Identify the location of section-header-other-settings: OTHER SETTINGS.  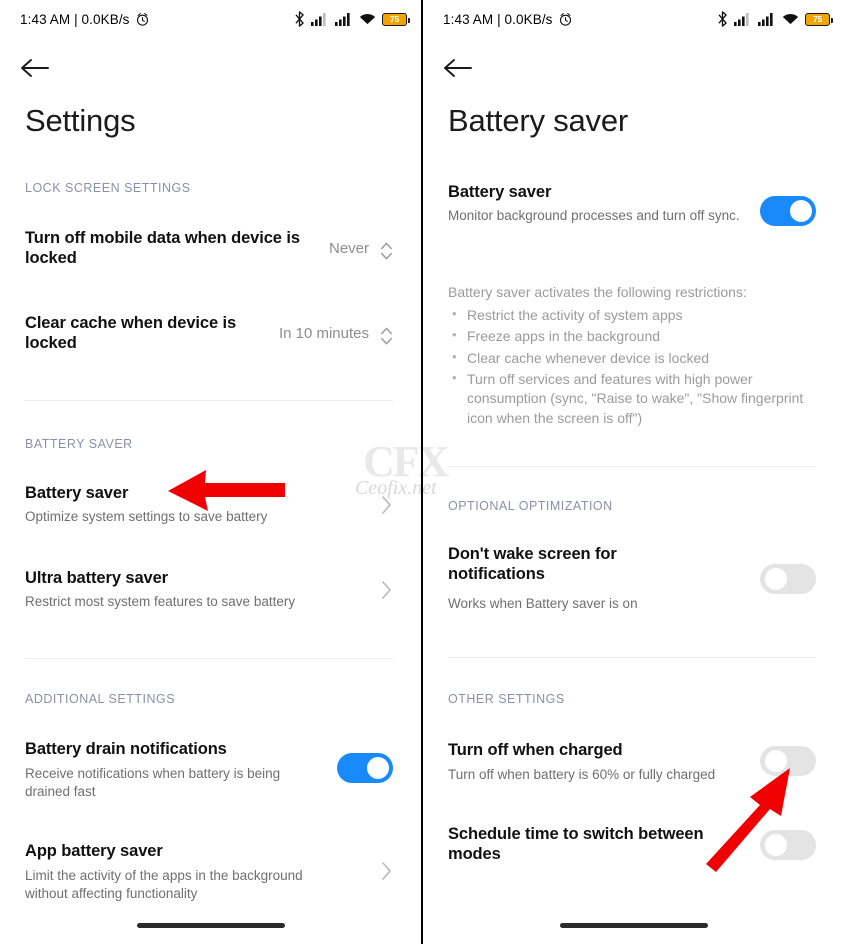
(506, 699).